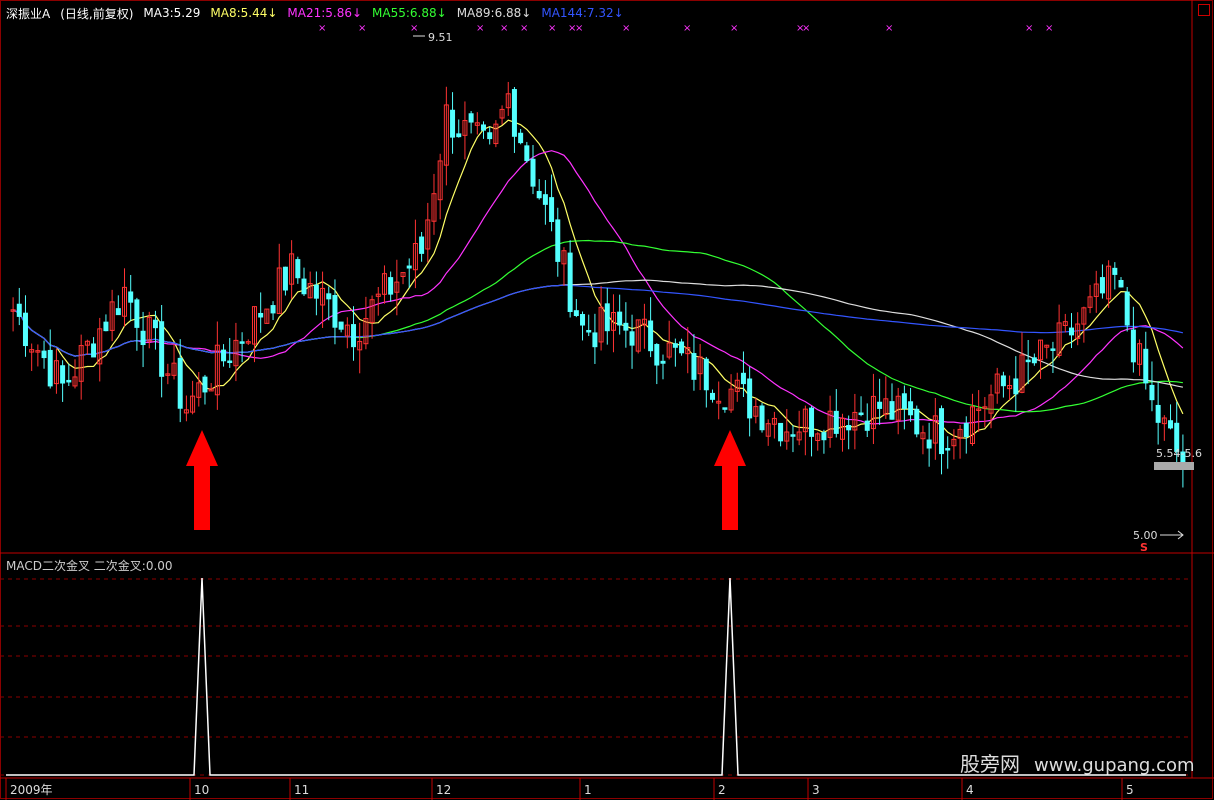 Image resolution: width=1214 pixels, height=800 pixels. What do you see at coordinates (1114, 765) in the screenshot?
I see `watermark-url: www.gupang.com` at bounding box center [1114, 765].